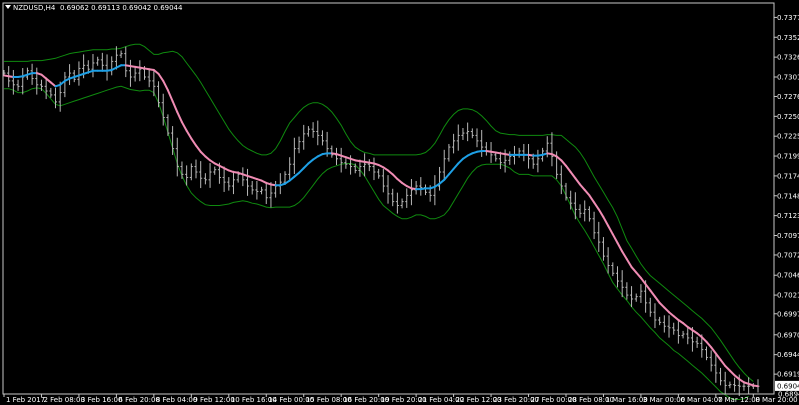  I want to click on price-tick-label: 0.69195, so click(788, 375).